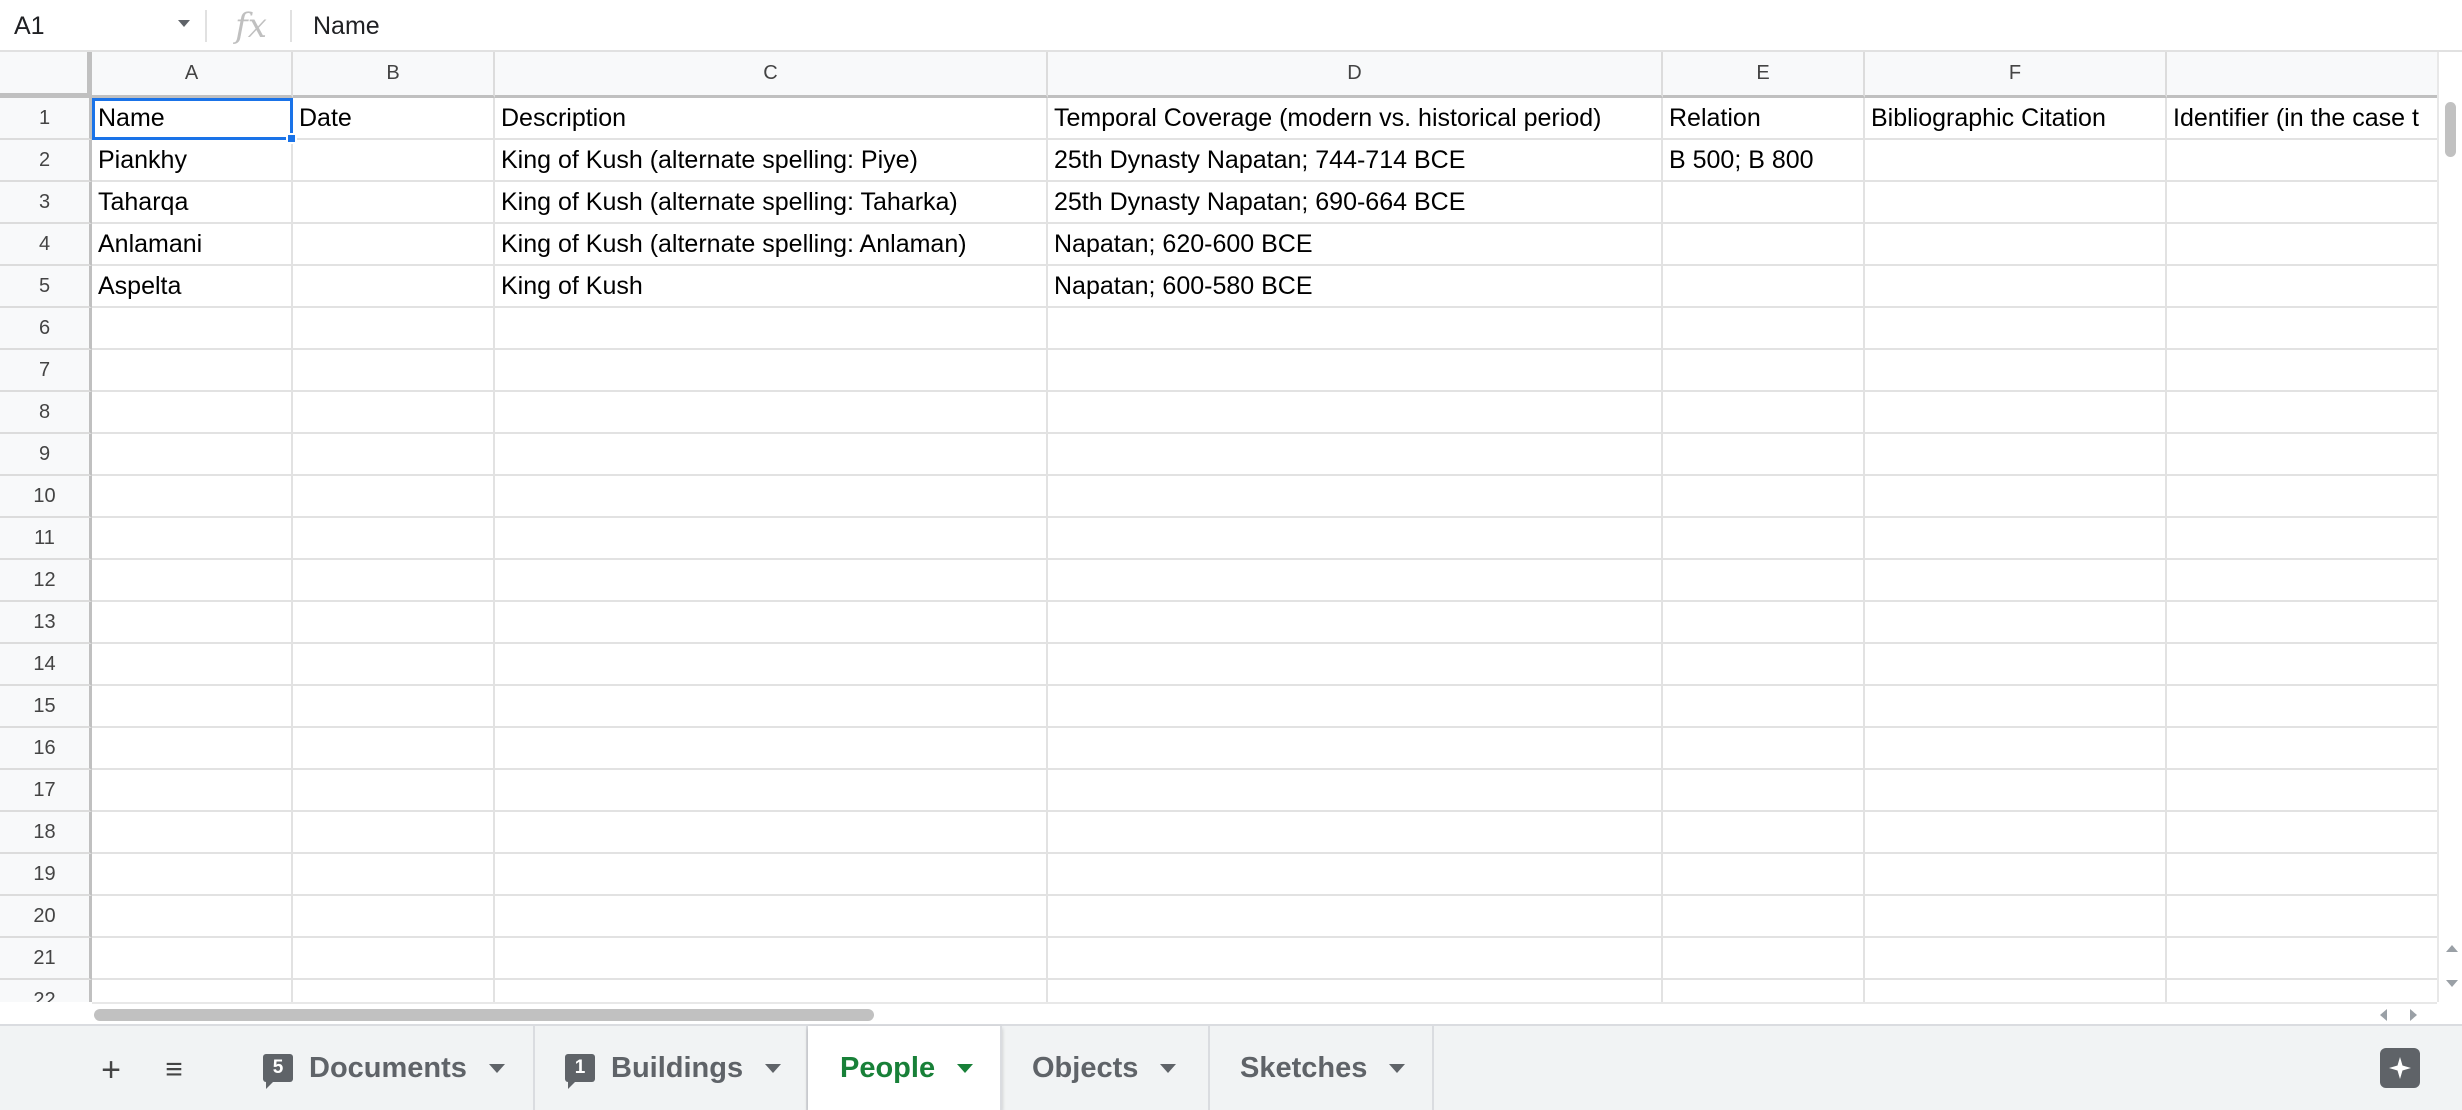 This screenshot has height=1110, width=2462. What do you see at coordinates (394, 119) in the screenshot?
I see `cell-b1: Date` at bounding box center [394, 119].